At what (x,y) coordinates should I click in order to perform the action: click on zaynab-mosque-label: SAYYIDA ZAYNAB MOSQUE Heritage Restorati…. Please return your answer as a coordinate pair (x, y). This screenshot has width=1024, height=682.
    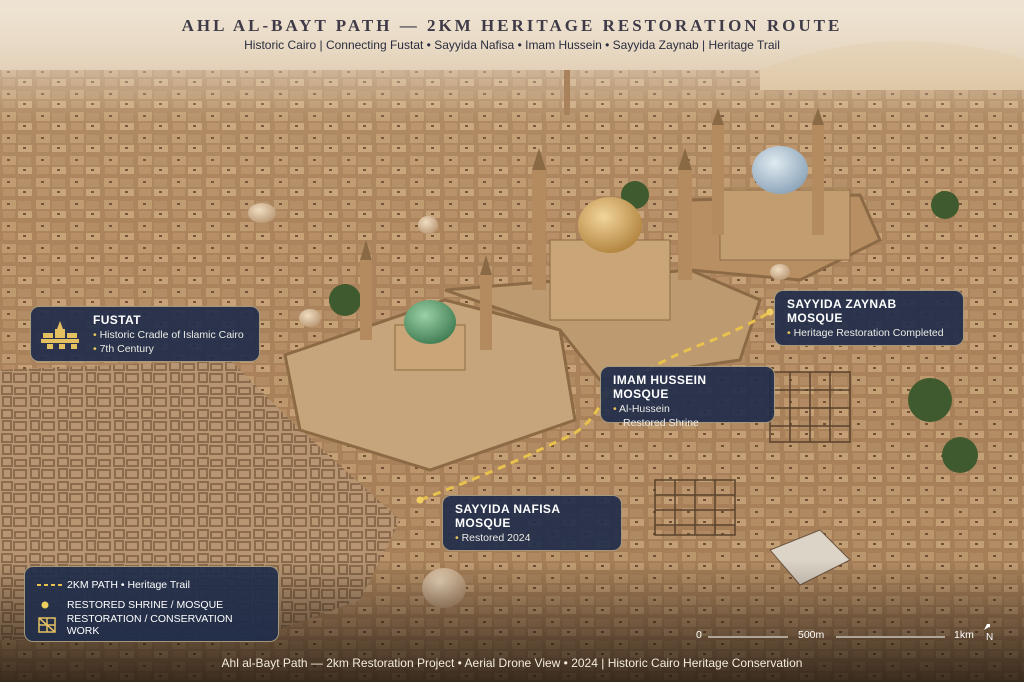
    Looking at the image, I should click on (869, 318).